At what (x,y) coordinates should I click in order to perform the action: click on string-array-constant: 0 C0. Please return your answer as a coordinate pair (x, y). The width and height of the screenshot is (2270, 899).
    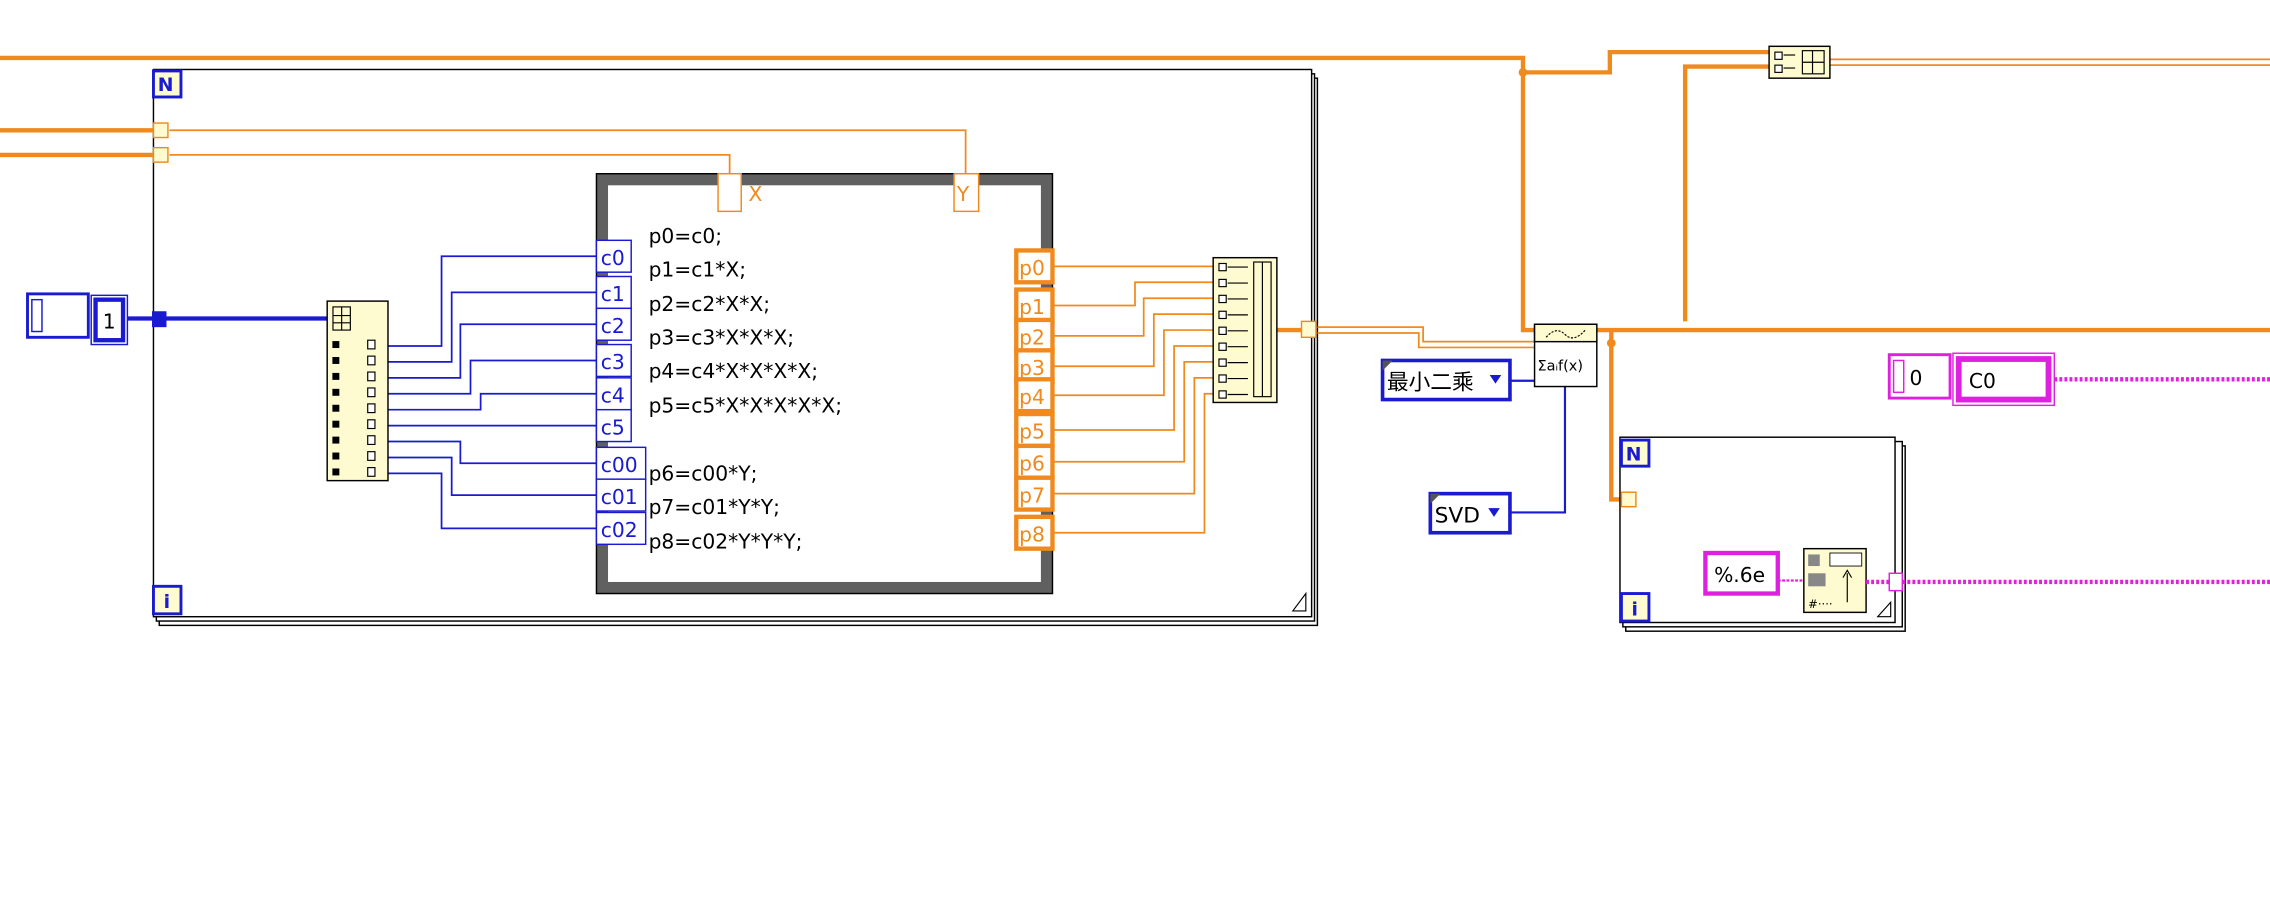
    Looking at the image, I should click on (1971, 379).